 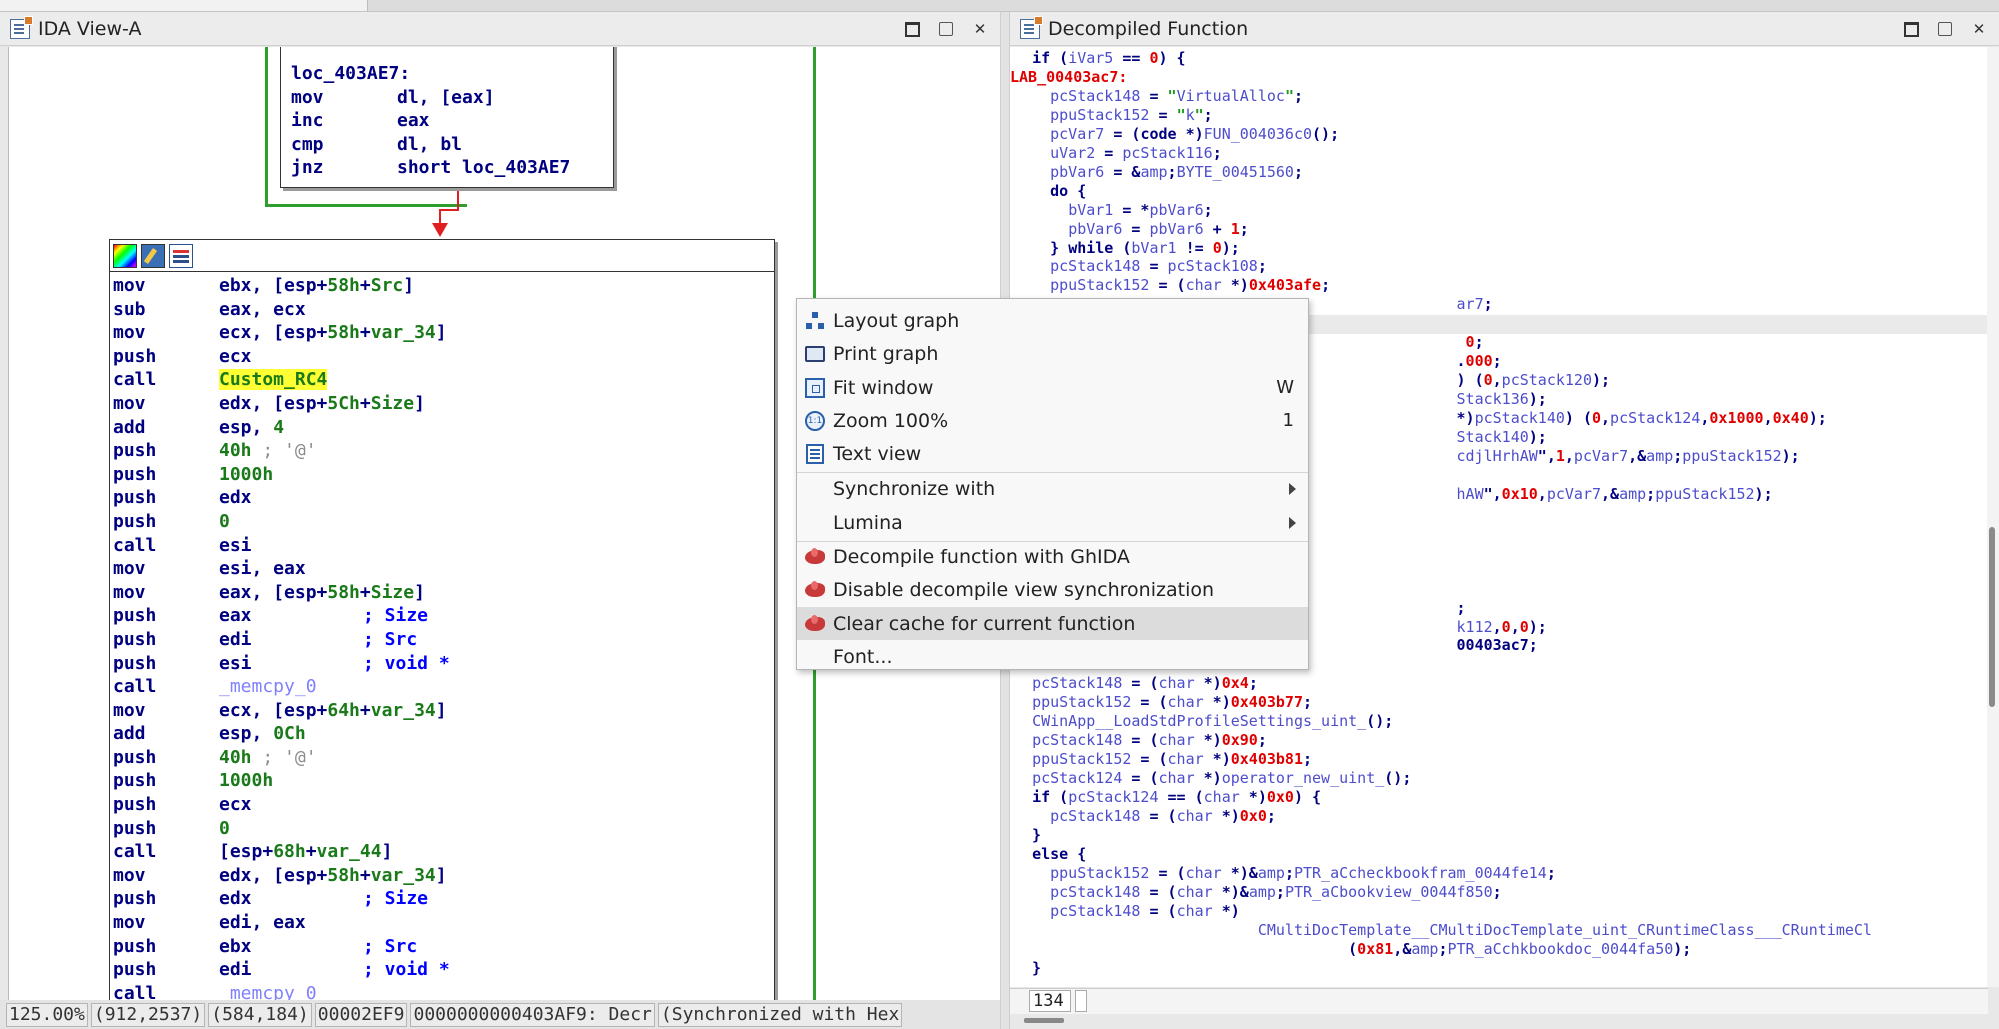 I want to click on asm-line: mov edx, [esp+5Ch+Size], so click(x=443, y=404).